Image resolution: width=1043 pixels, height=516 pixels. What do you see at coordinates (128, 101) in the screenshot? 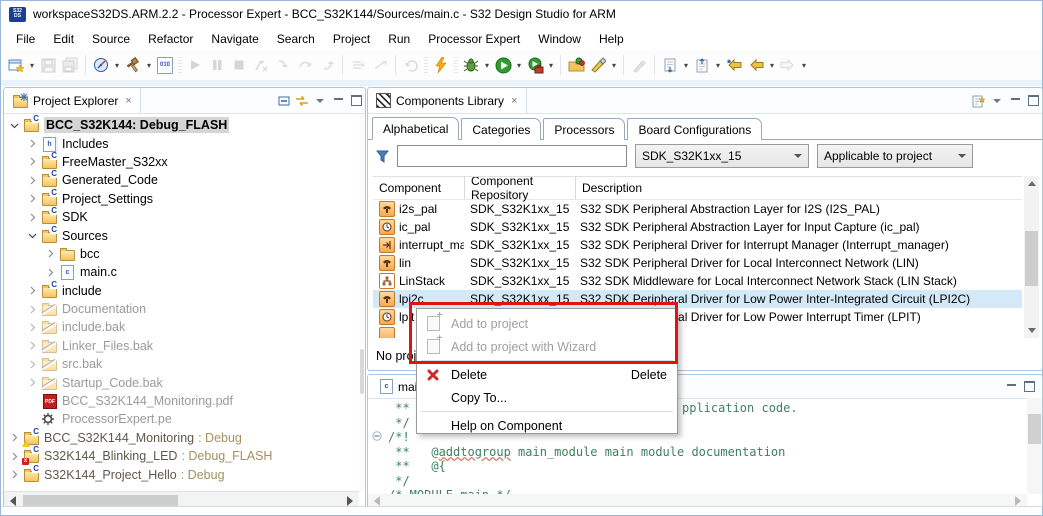
I see `project-explorer-close-icon: ×` at bounding box center [128, 101].